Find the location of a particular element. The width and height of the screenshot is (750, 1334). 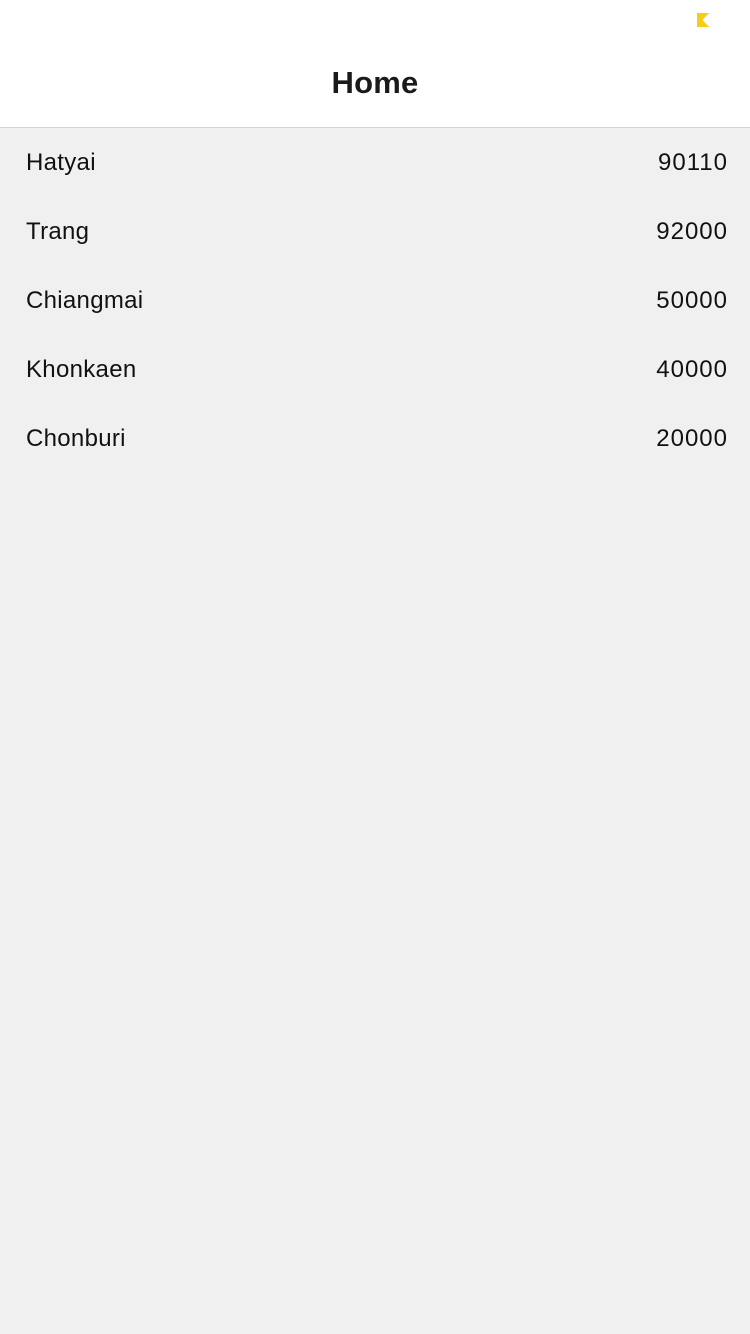

list-item: Chonburi 20000 is located at coordinates (375, 438).